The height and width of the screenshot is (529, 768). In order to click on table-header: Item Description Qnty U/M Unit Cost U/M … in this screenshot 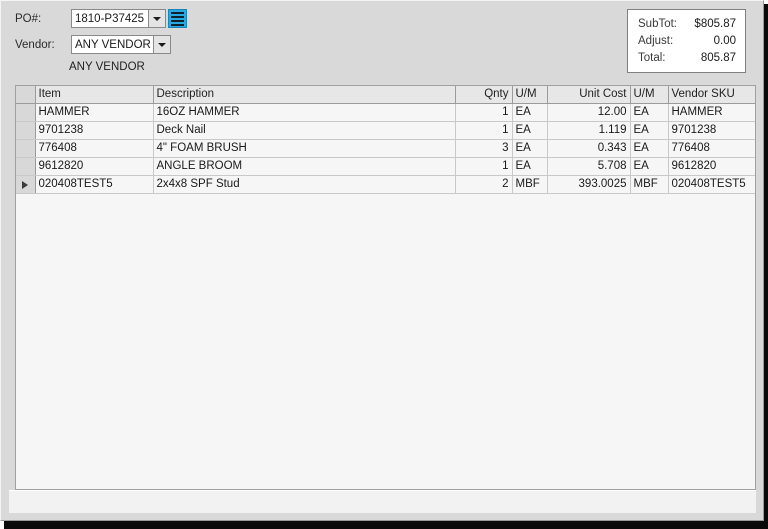, I will do `click(385, 95)`.